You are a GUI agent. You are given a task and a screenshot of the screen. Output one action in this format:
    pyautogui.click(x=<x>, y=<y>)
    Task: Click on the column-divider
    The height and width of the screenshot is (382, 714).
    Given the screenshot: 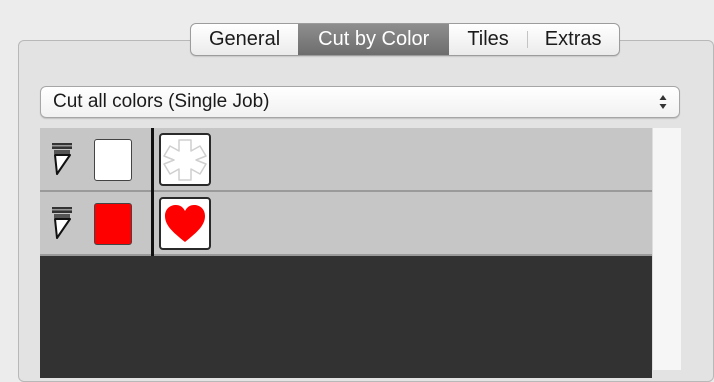 What is the action you would take?
    pyautogui.click(x=152, y=192)
    